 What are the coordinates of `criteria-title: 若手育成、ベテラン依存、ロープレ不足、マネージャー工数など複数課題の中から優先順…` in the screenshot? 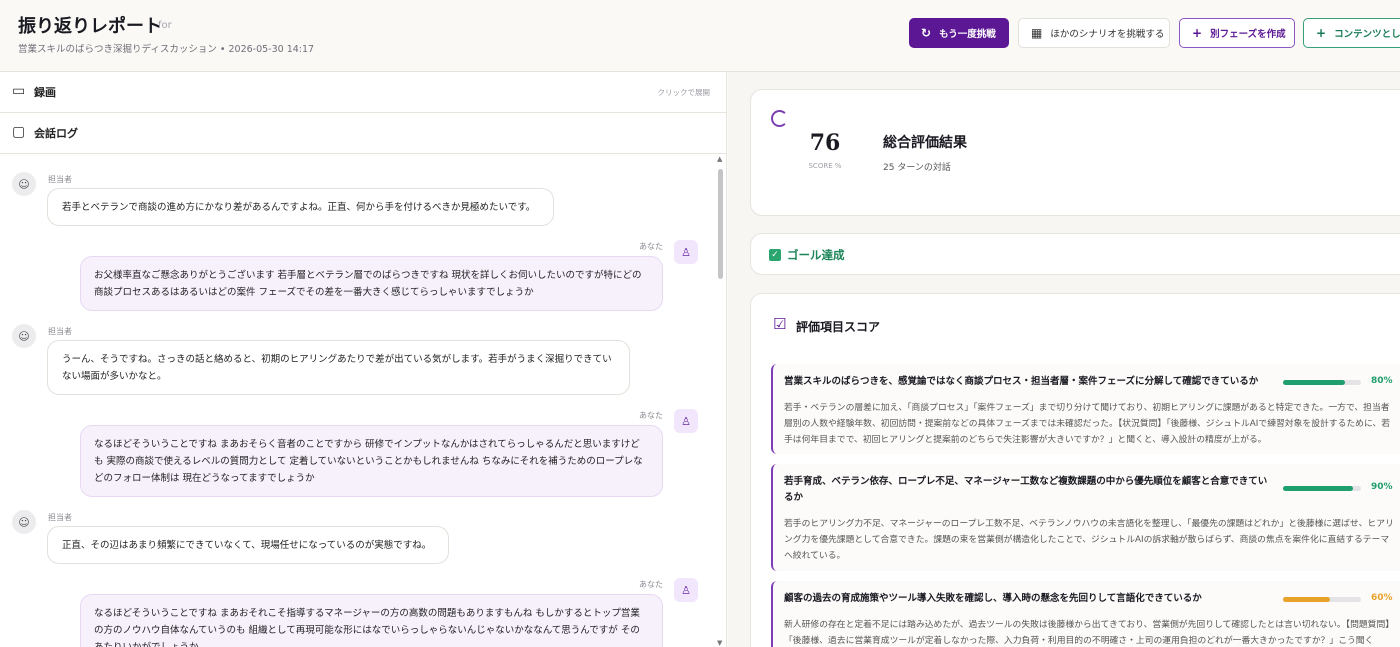 It's located at (1026, 489).